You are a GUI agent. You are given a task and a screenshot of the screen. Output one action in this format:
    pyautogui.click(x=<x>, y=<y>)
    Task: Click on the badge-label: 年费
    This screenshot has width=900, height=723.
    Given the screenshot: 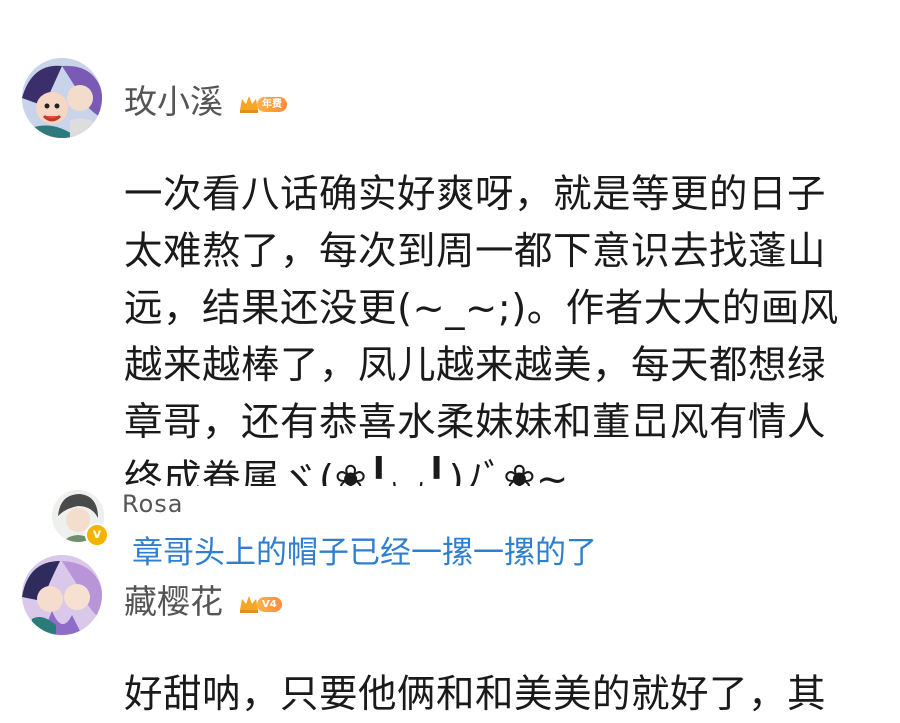 What is the action you would take?
    pyautogui.click(x=272, y=104)
    